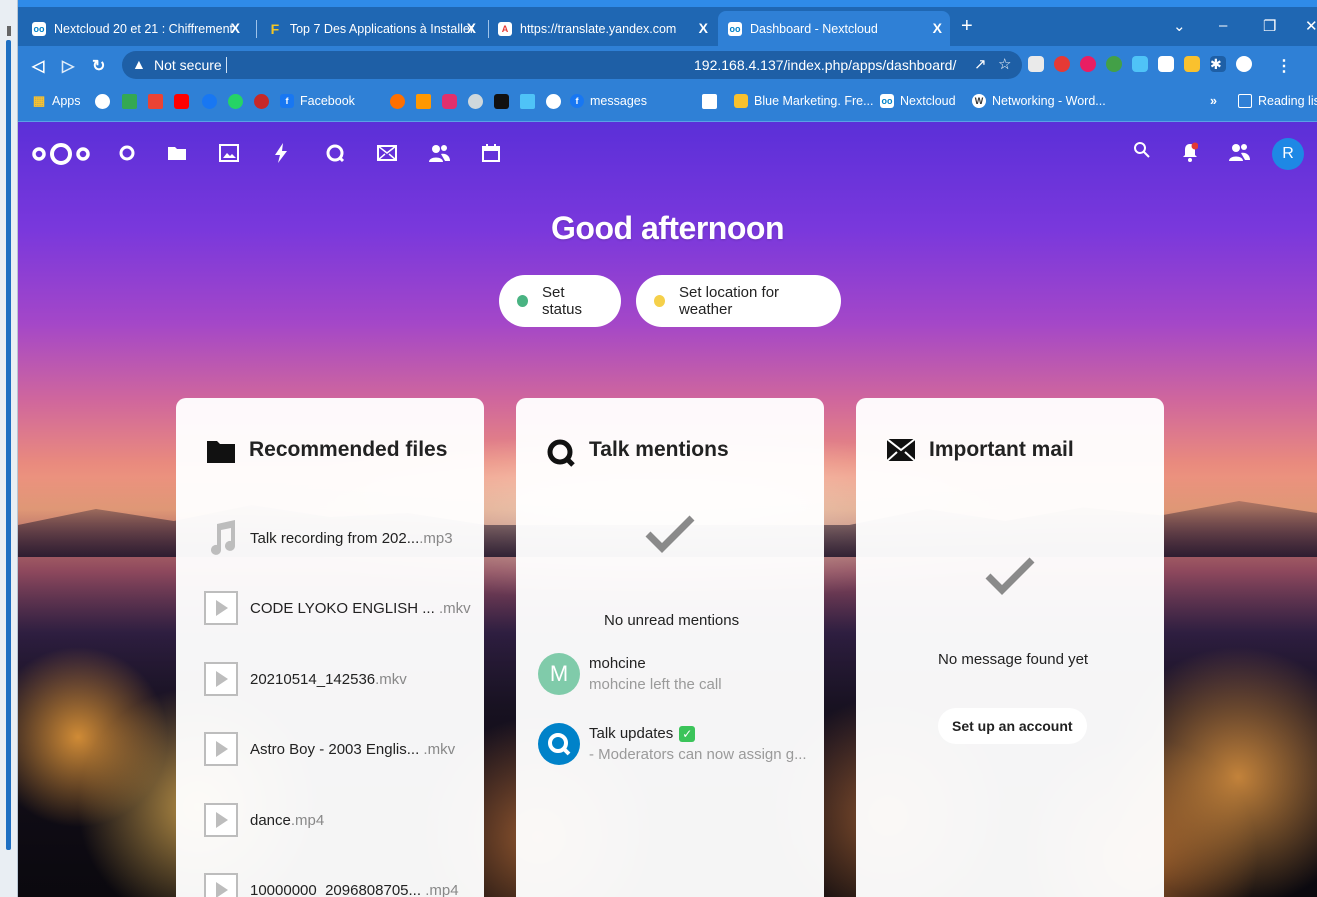  What do you see at coordinates (61, 156) in the screenshot?
I see `nextcloud-logo-icon` at bounding box center [61, 156].